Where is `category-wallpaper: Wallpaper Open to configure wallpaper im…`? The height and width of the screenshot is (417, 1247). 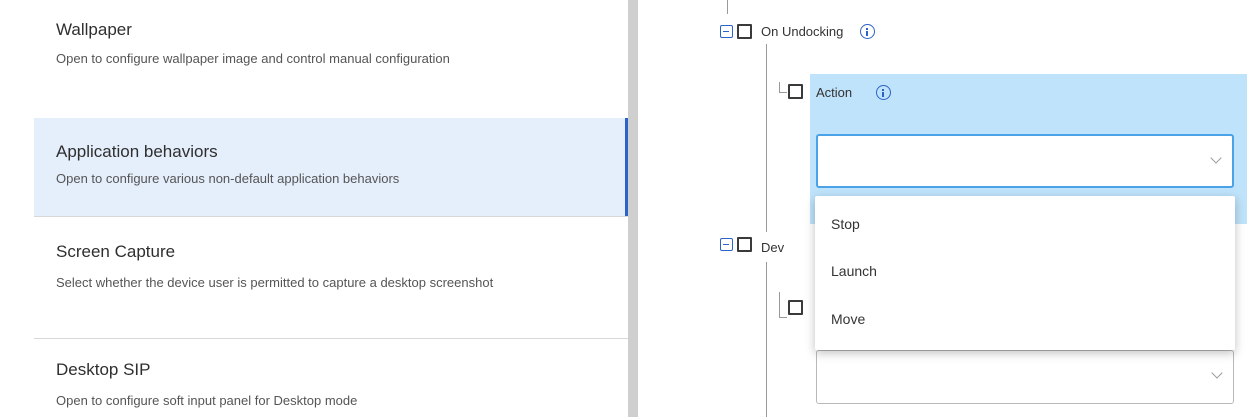 category-wallpaper: Wallpaper Open to configure wallpaper im… is located at coordinates (331, 59).